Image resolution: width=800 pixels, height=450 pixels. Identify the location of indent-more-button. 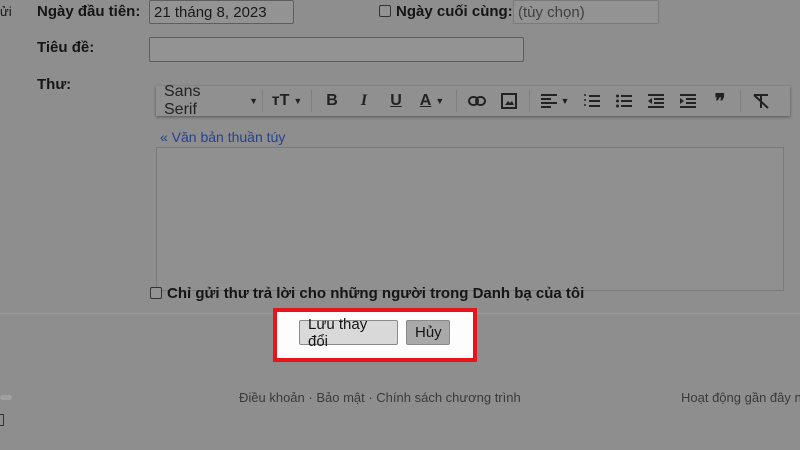
(688, 101).